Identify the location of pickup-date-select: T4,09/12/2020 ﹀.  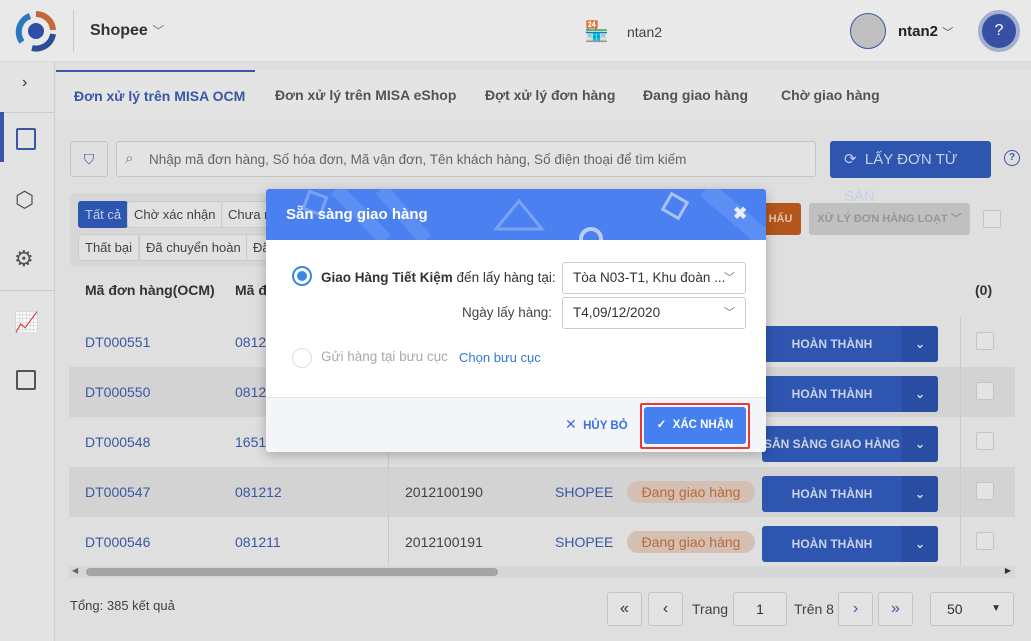
(654, 313).